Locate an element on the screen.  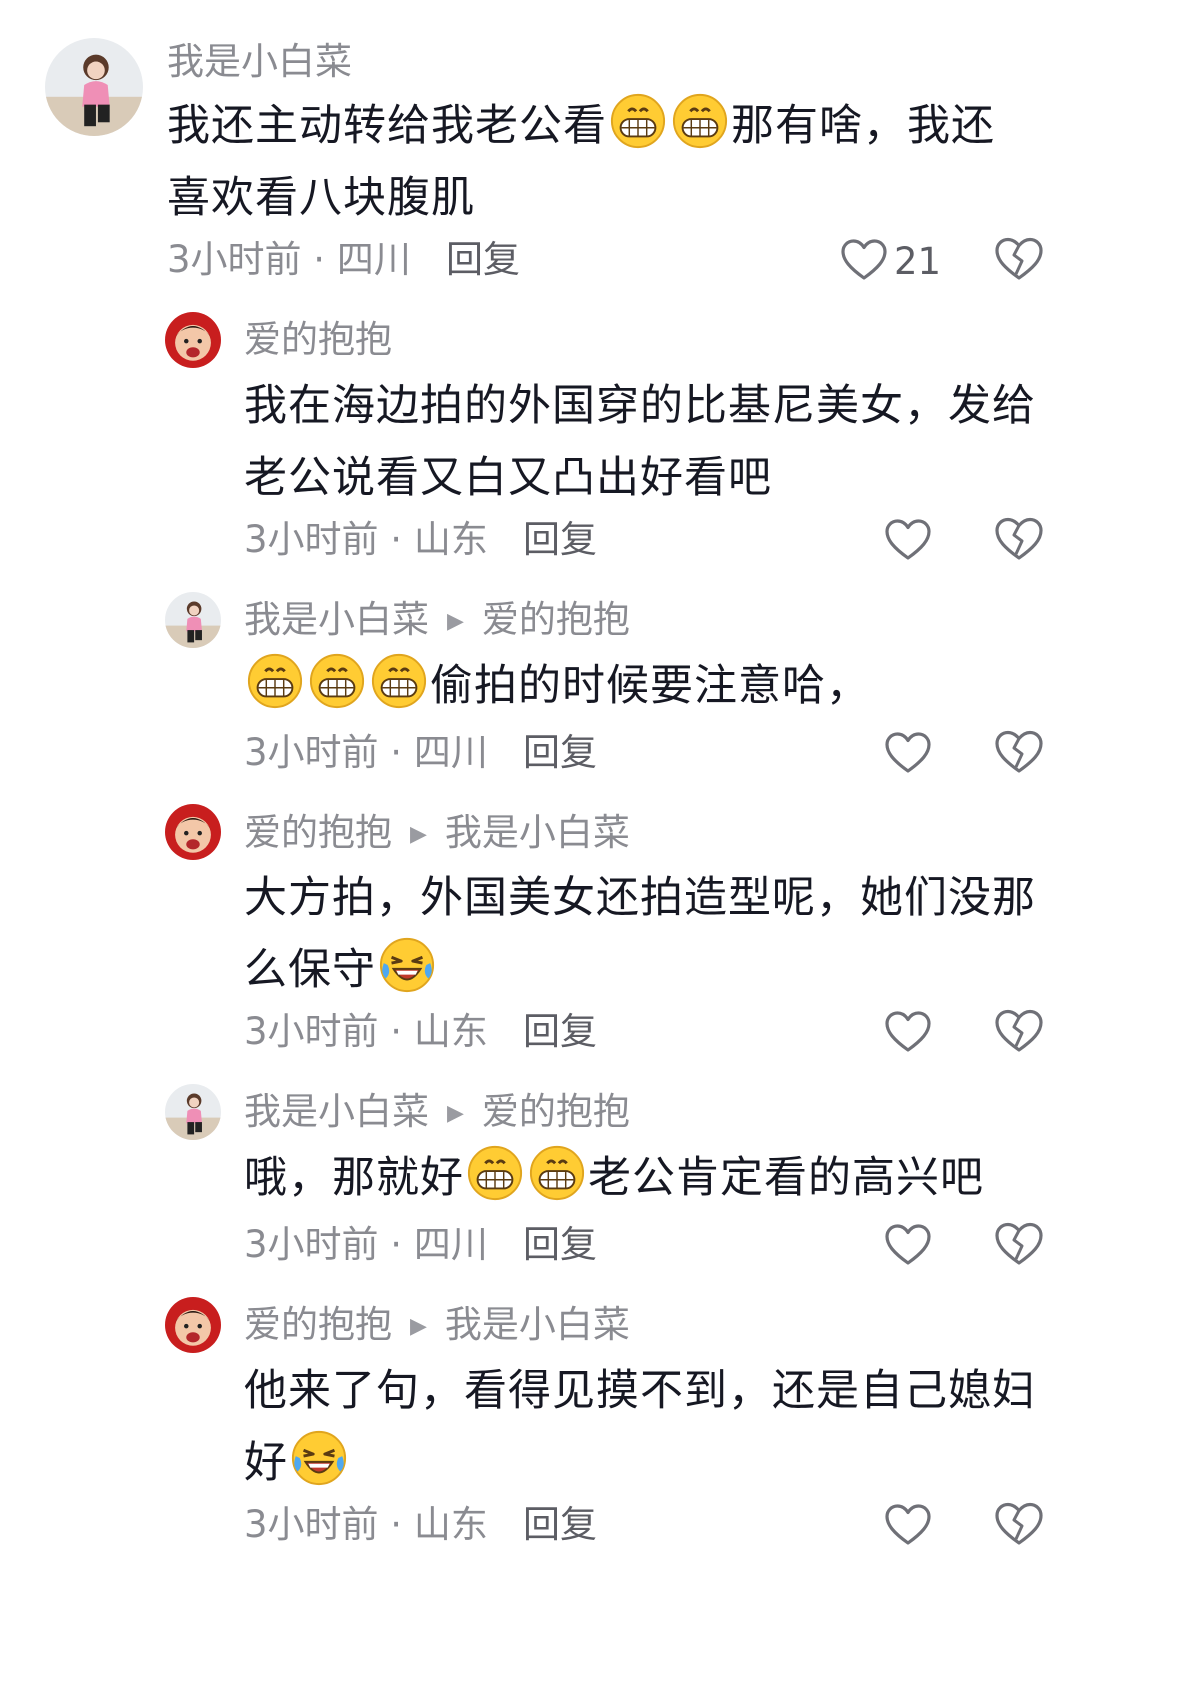
comment-text: 他来了句，看得见摸不到，还是自己媳妇好 is located at coordinates (640, 1427).